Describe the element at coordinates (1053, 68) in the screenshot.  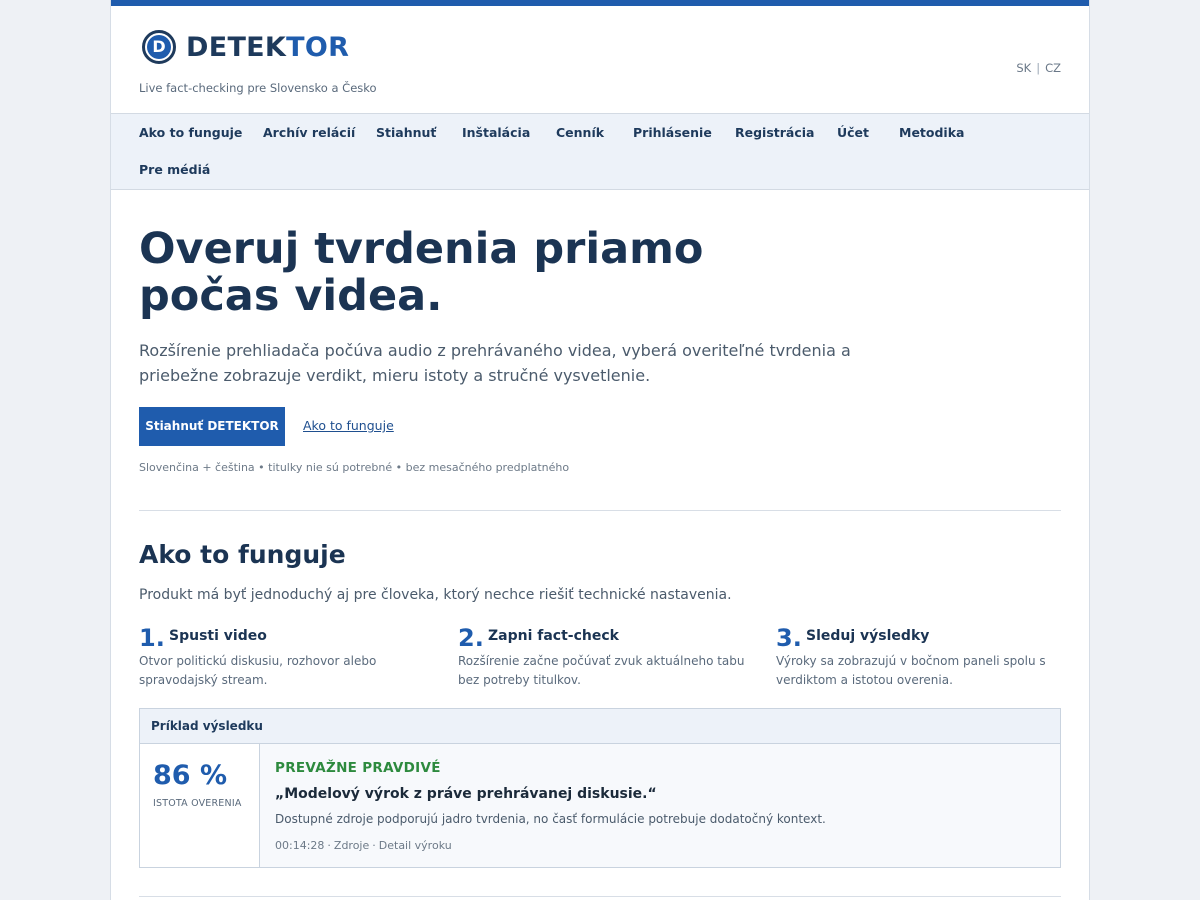
I see `lang-cz-link: CZ` at that location.